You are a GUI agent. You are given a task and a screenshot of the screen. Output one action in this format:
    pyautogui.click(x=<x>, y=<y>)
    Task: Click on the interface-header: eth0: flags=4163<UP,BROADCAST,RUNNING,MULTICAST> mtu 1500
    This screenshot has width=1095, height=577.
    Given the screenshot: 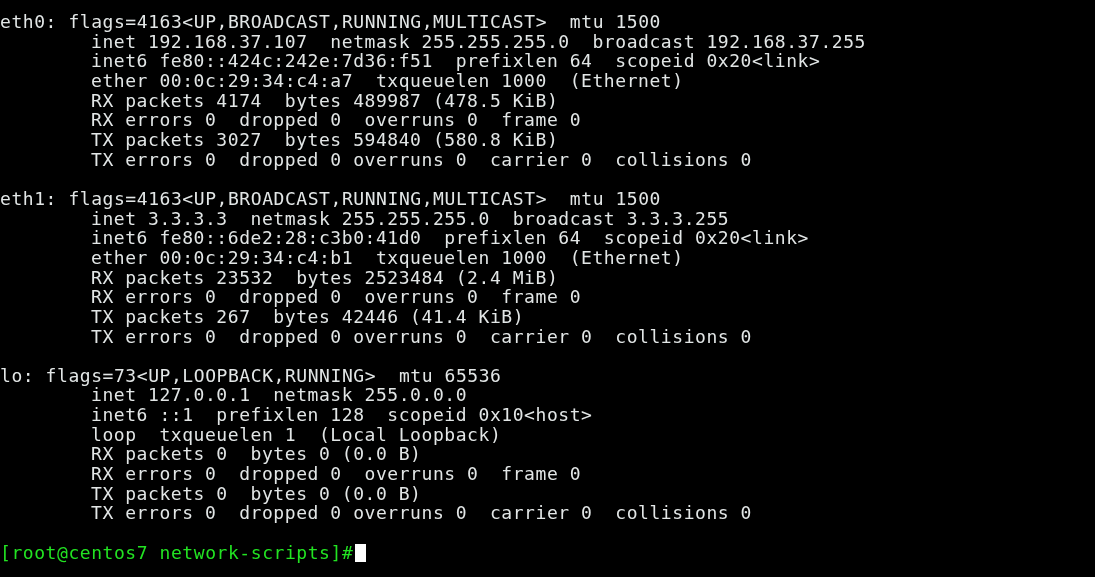 What is the action you would take?
    pyautogui.click(x=331, y=22)
    